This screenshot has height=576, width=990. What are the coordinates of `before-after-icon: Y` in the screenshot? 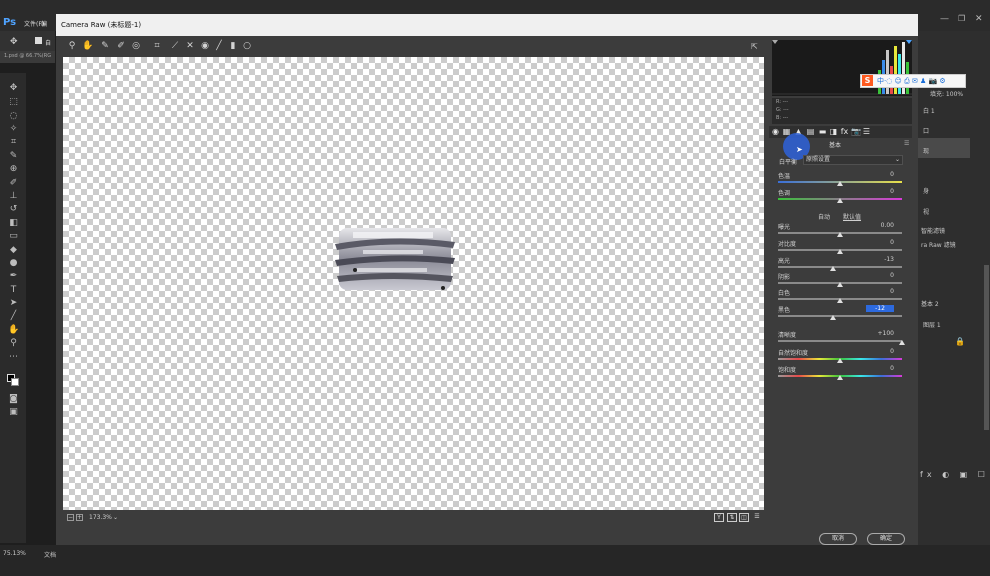 It's located at (719, 517).